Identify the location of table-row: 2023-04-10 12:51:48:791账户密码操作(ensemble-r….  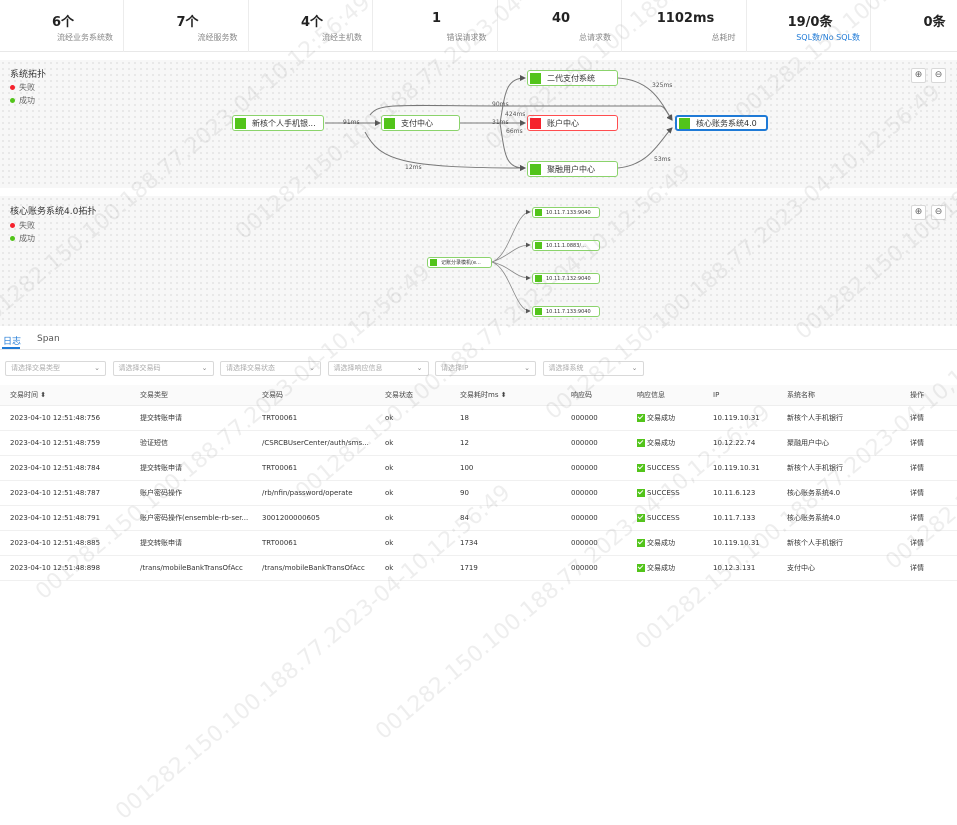
(478, 517).